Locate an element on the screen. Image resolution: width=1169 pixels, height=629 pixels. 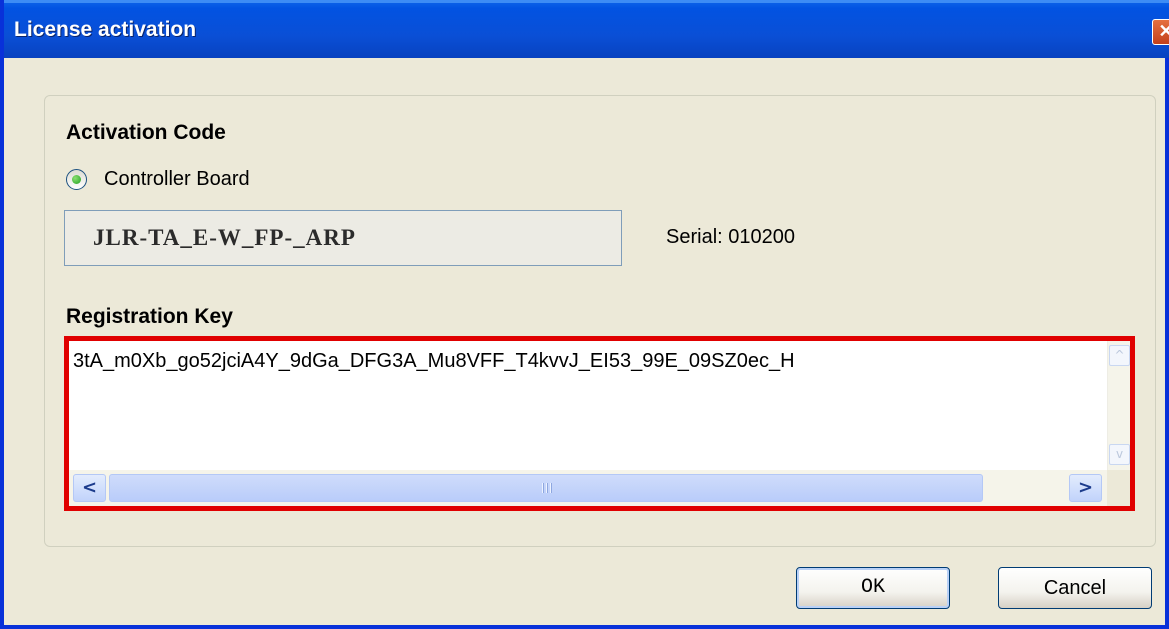
scroll-right-button: > is located at coordinates (1085, 488).